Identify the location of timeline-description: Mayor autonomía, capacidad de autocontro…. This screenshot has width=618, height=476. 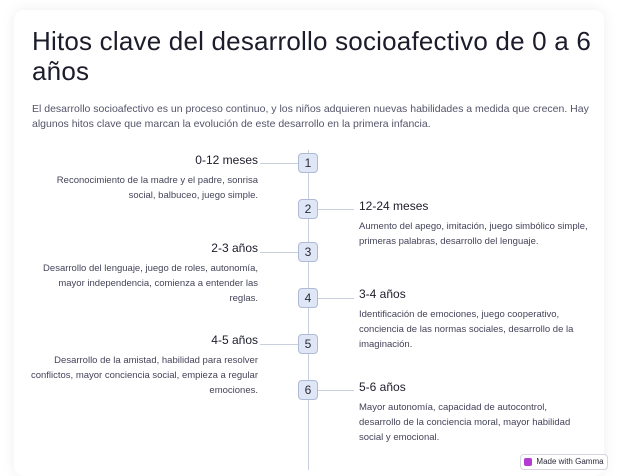
(465, 422).